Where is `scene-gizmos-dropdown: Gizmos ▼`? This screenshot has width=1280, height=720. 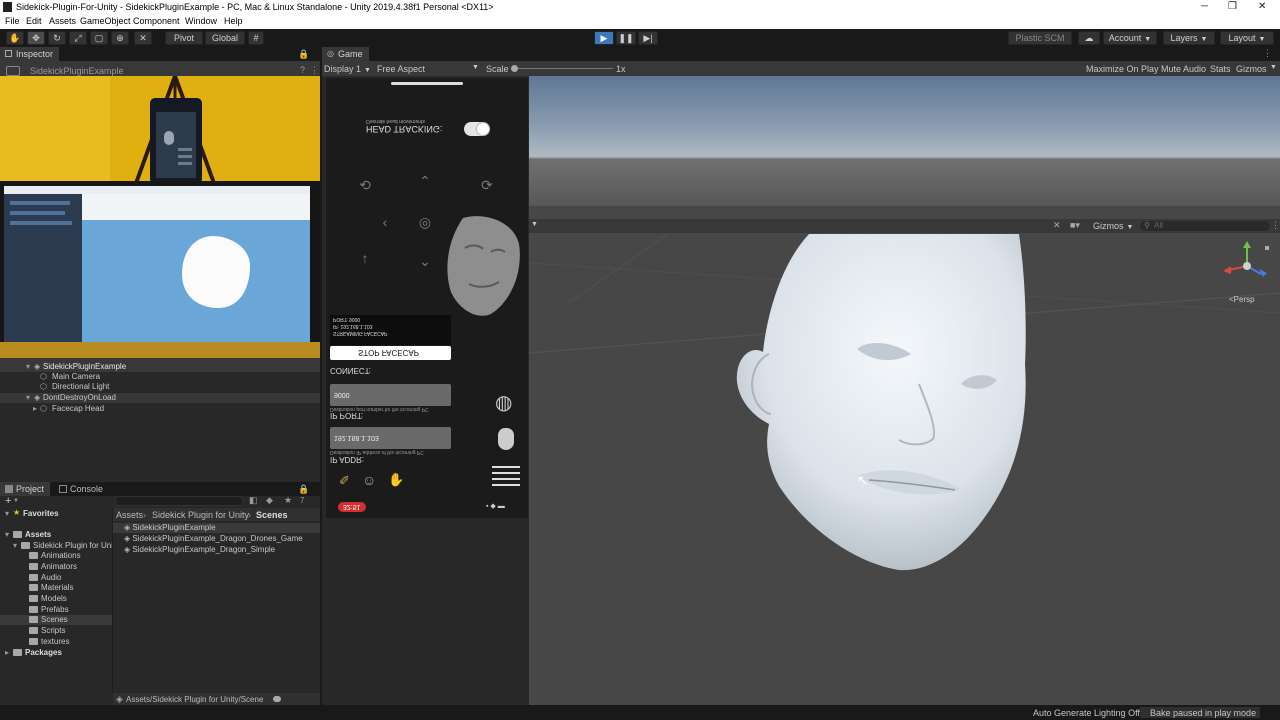 scene-gizmos-dropdown: Gizmos ▼ is located at coordinates (1113, 226).